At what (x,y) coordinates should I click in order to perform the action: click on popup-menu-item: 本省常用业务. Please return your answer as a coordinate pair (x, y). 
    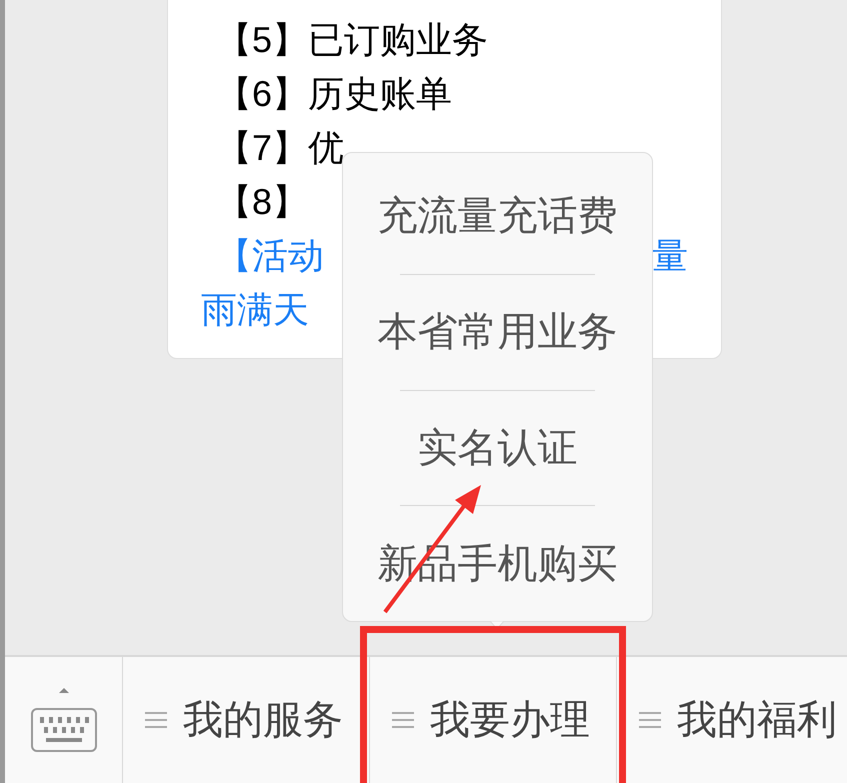
    Looking at the image, I should click on (498, 332).